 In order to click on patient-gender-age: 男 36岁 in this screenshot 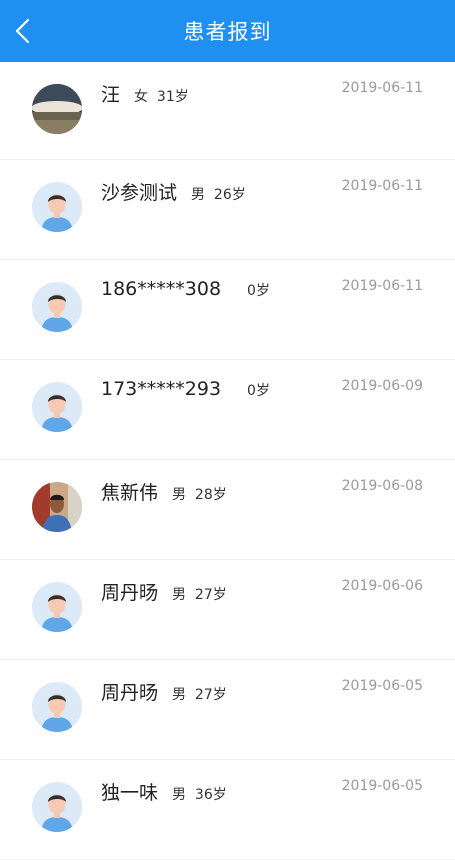, I will do `click(199, 795)`.